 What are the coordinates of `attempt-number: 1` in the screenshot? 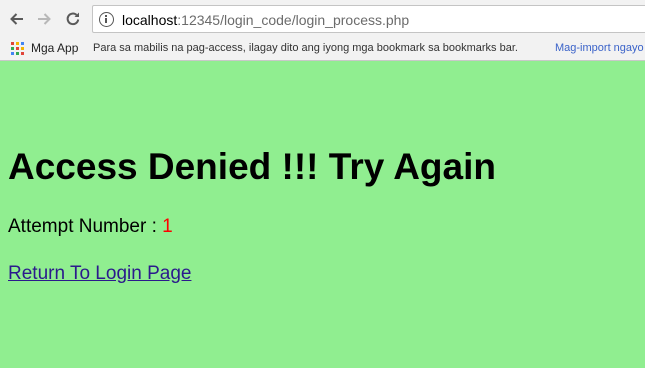 It's located at (167, 226).